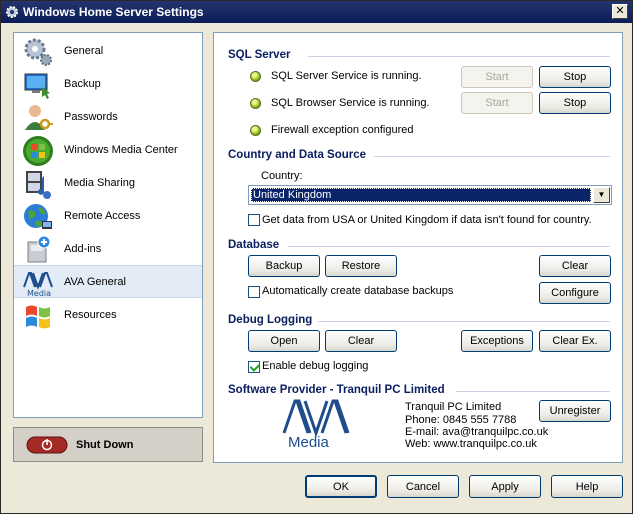 Image resolution: width=633 pixels, height=514 pixels. I want to click on nav-label: Passwords, so click(91, 117).